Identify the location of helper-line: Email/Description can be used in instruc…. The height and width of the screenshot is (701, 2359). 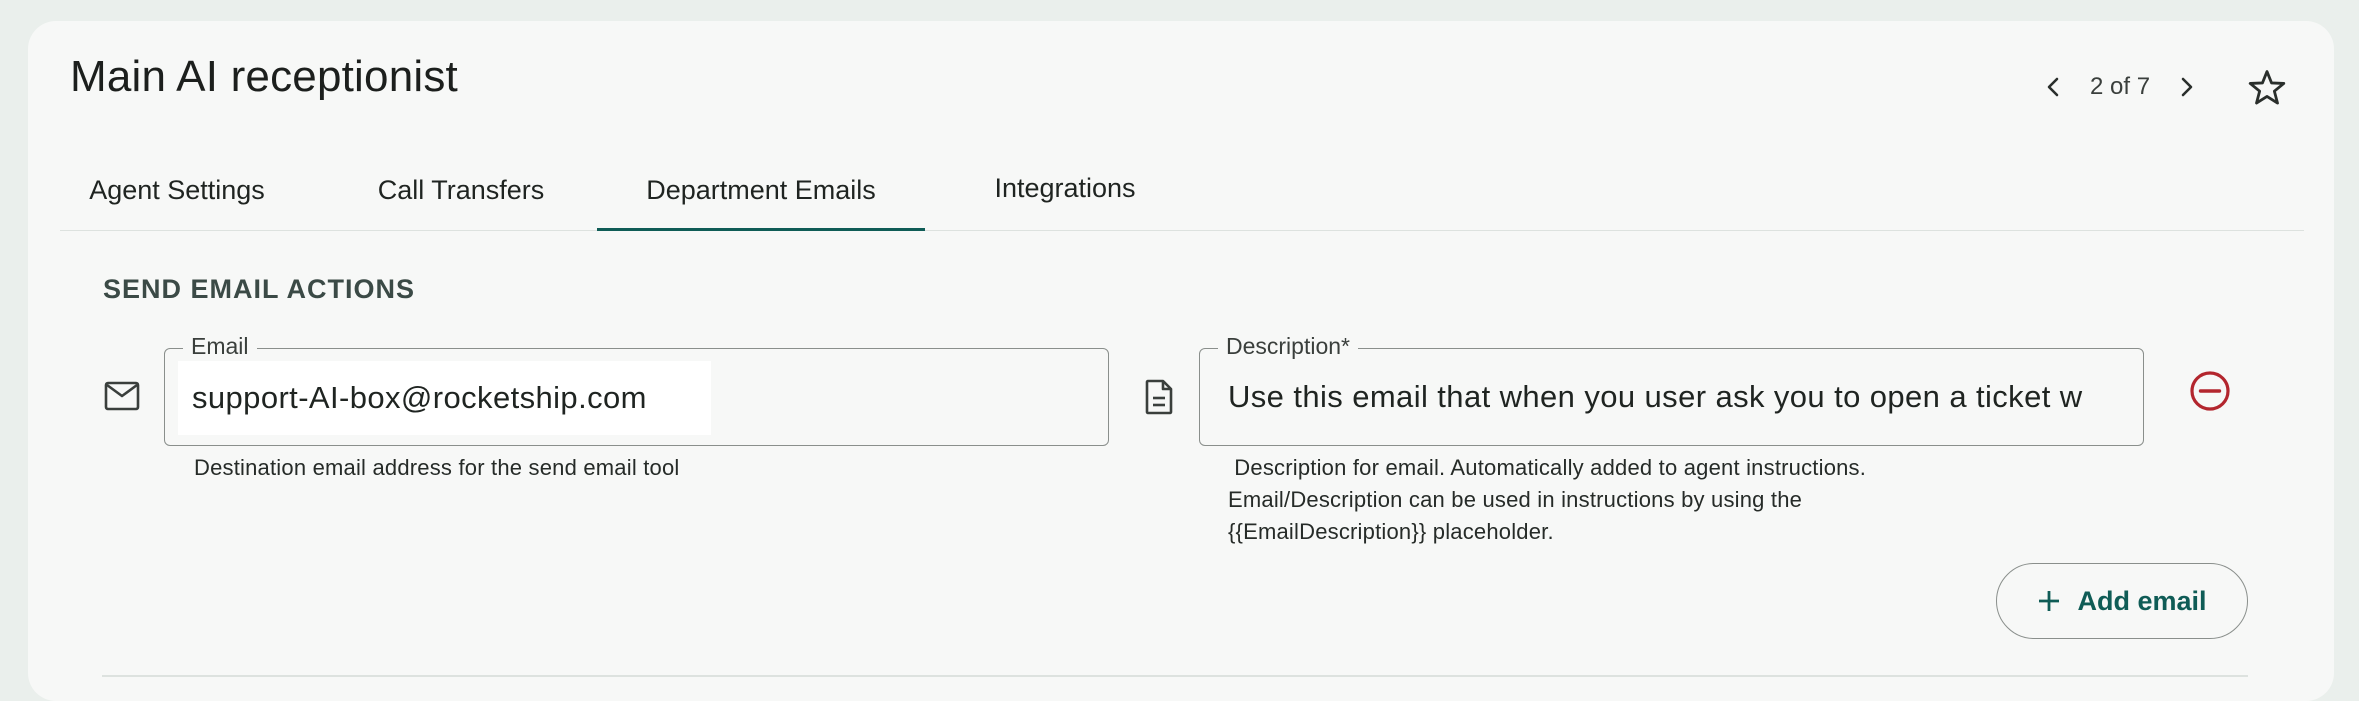
(1515, 499).